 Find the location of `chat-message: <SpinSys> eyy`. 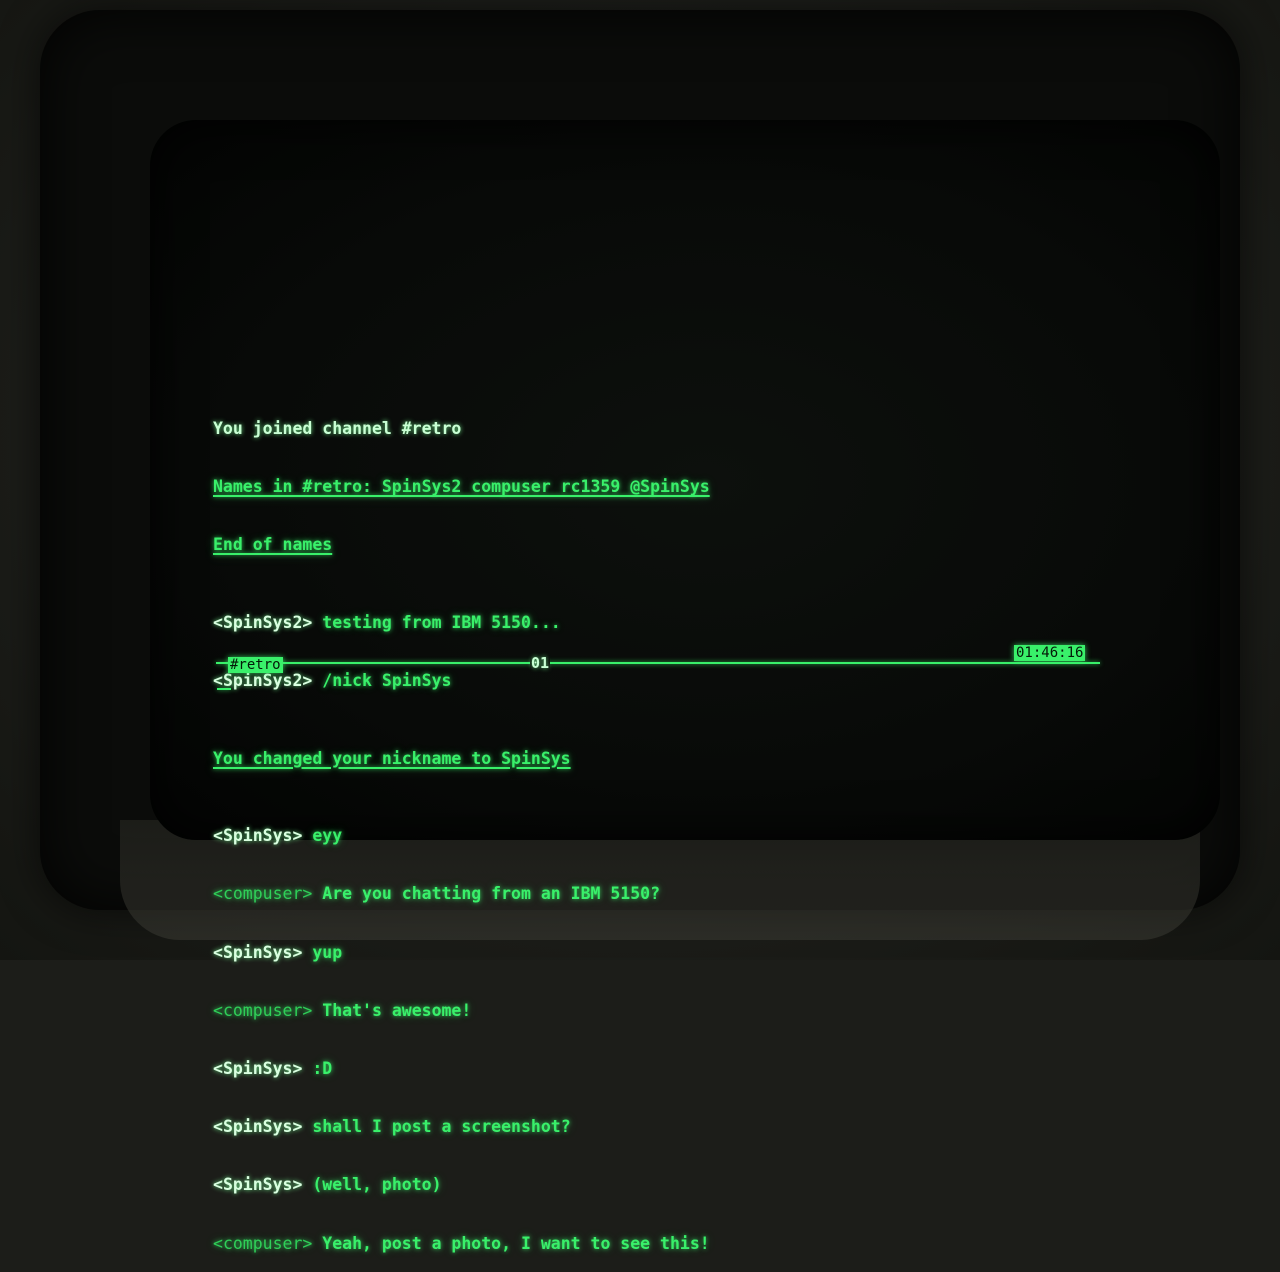

chat-message: <SpinSys> eyy is located at coordinates (278, 836).